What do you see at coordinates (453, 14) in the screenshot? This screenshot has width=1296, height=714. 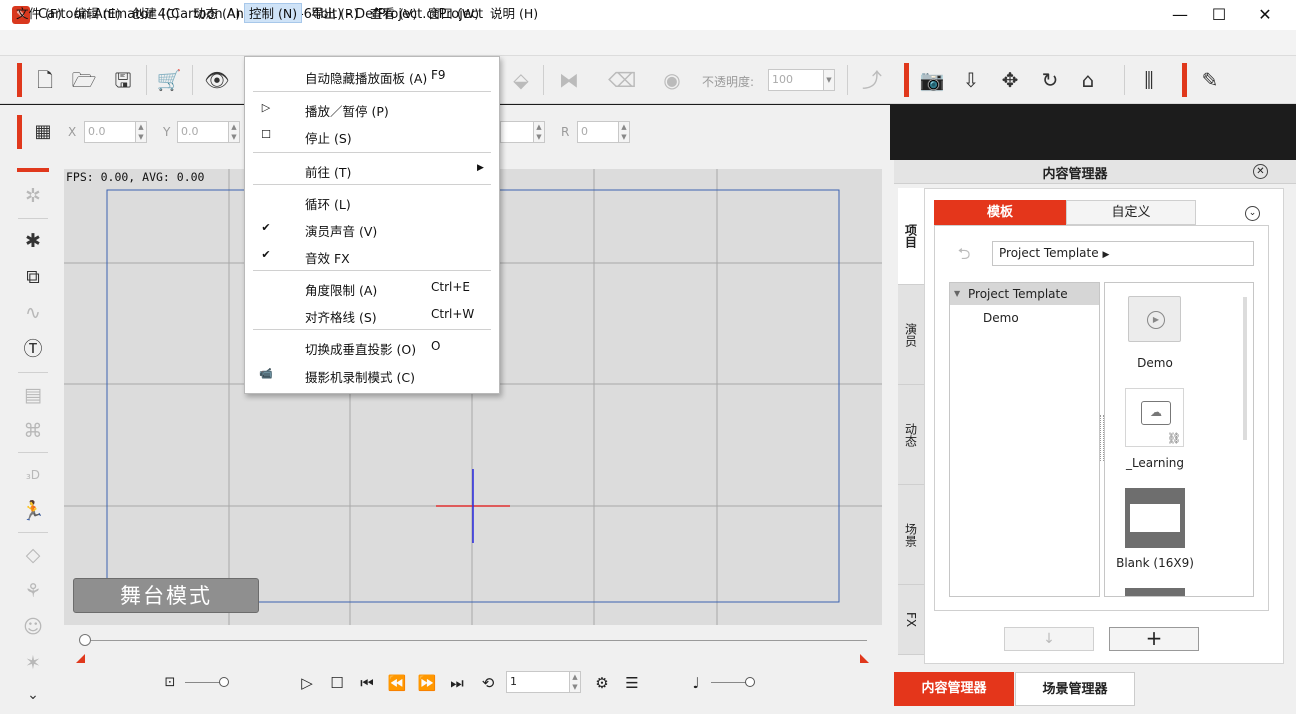 I see `menu-window: 窗口 (W)` at bounding box center [453, 14].